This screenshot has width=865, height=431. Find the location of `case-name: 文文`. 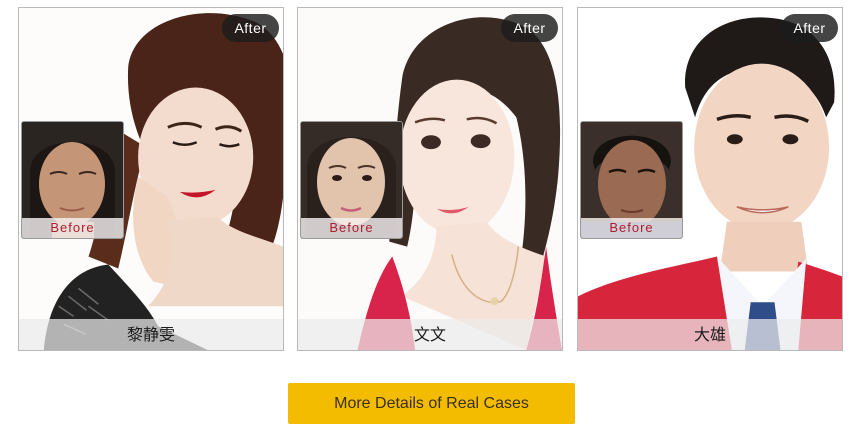

case-name: 文文 is located at coordinates (430, 334).